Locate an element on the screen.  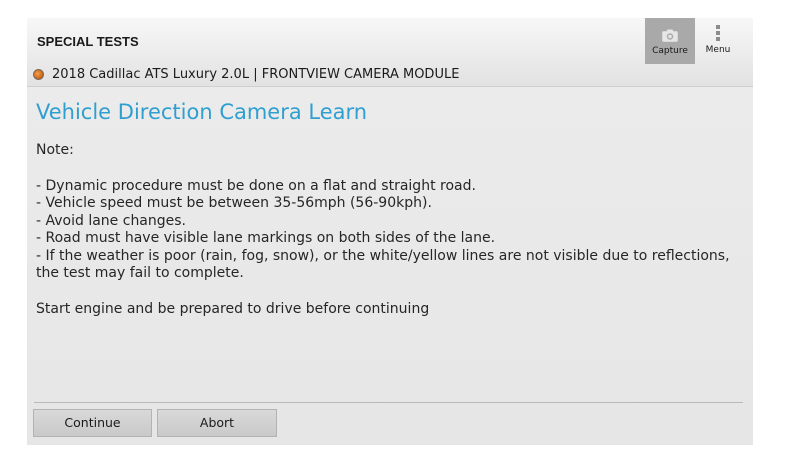
capture-button: Capture is located at coordinates (670, 41).